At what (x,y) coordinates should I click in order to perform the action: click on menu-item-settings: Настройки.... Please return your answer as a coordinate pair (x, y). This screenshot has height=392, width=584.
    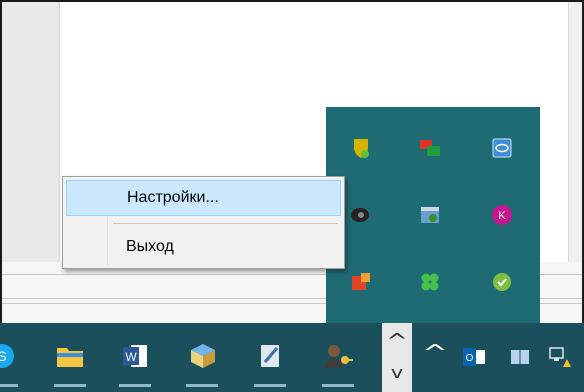
    Looking at the image, I should click on (203, 198).